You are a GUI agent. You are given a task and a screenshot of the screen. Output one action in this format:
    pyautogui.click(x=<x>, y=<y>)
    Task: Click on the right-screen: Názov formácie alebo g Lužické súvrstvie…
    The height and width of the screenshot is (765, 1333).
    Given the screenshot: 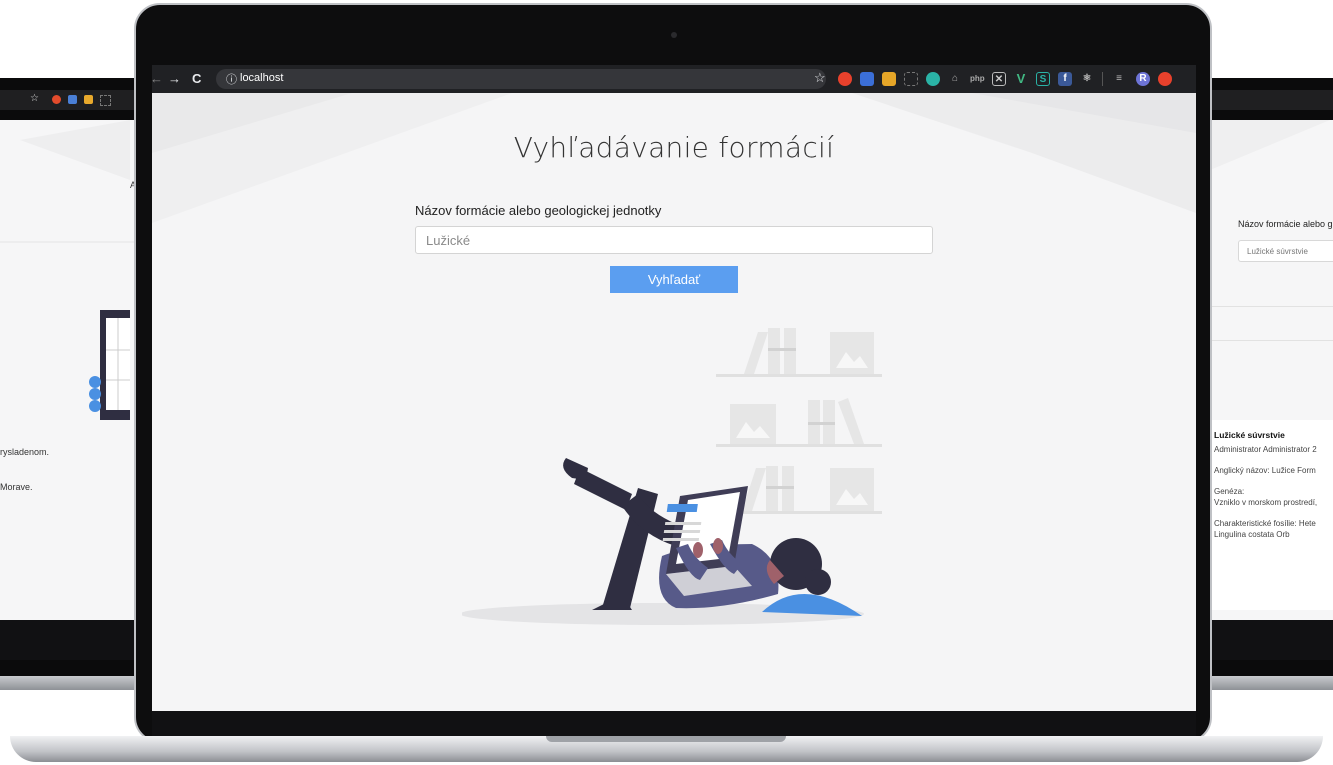 What is the action you would take?
    pyautogui.click(x=1271, y=370)
    